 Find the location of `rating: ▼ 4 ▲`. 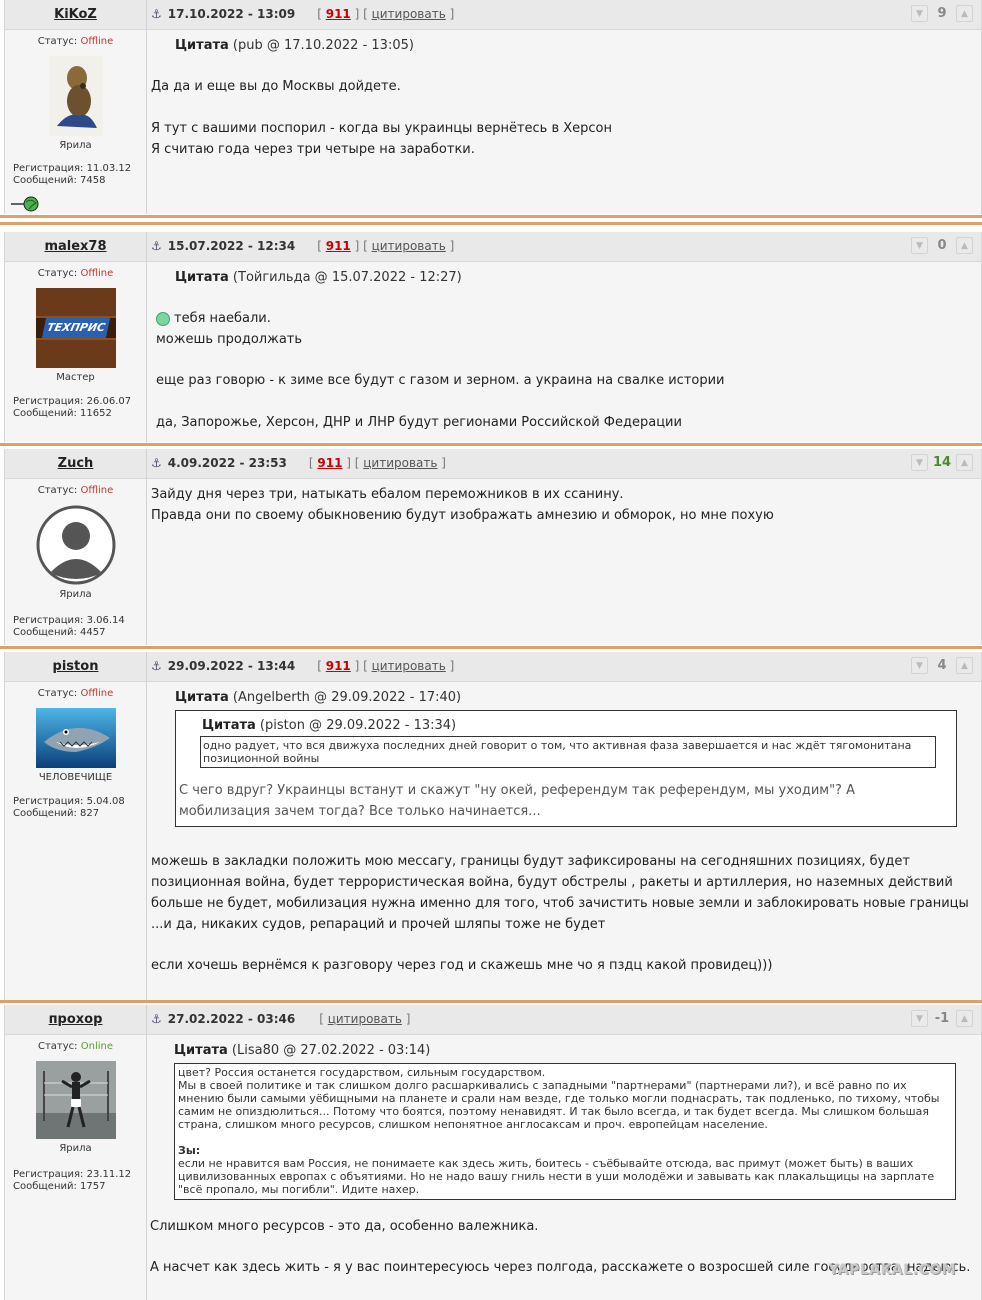

rating: ▼ 4 ▲ is located at coordinates (942, 665).